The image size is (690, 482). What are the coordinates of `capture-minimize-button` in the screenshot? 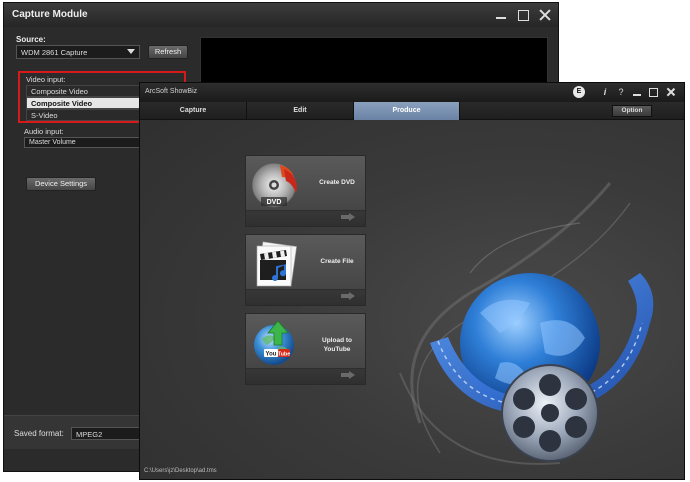 It's located at (501, 15).